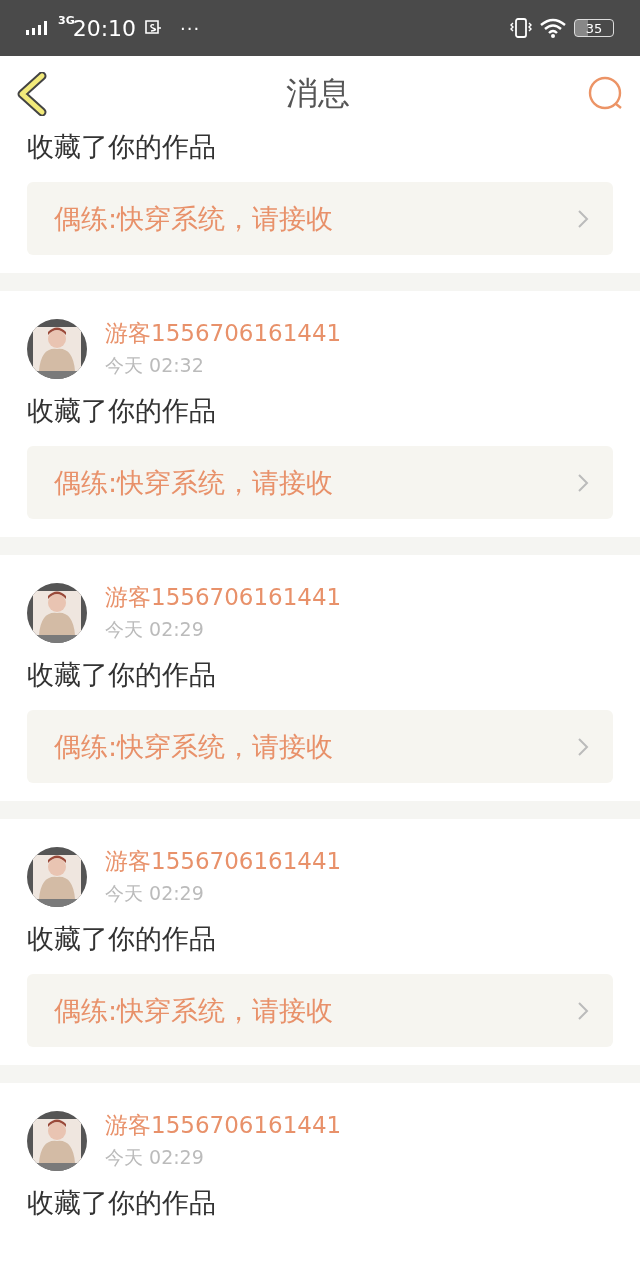 The height and width of the screenshot is (1276, 640). I want to click on page-title: 消息, so click(318, 93).